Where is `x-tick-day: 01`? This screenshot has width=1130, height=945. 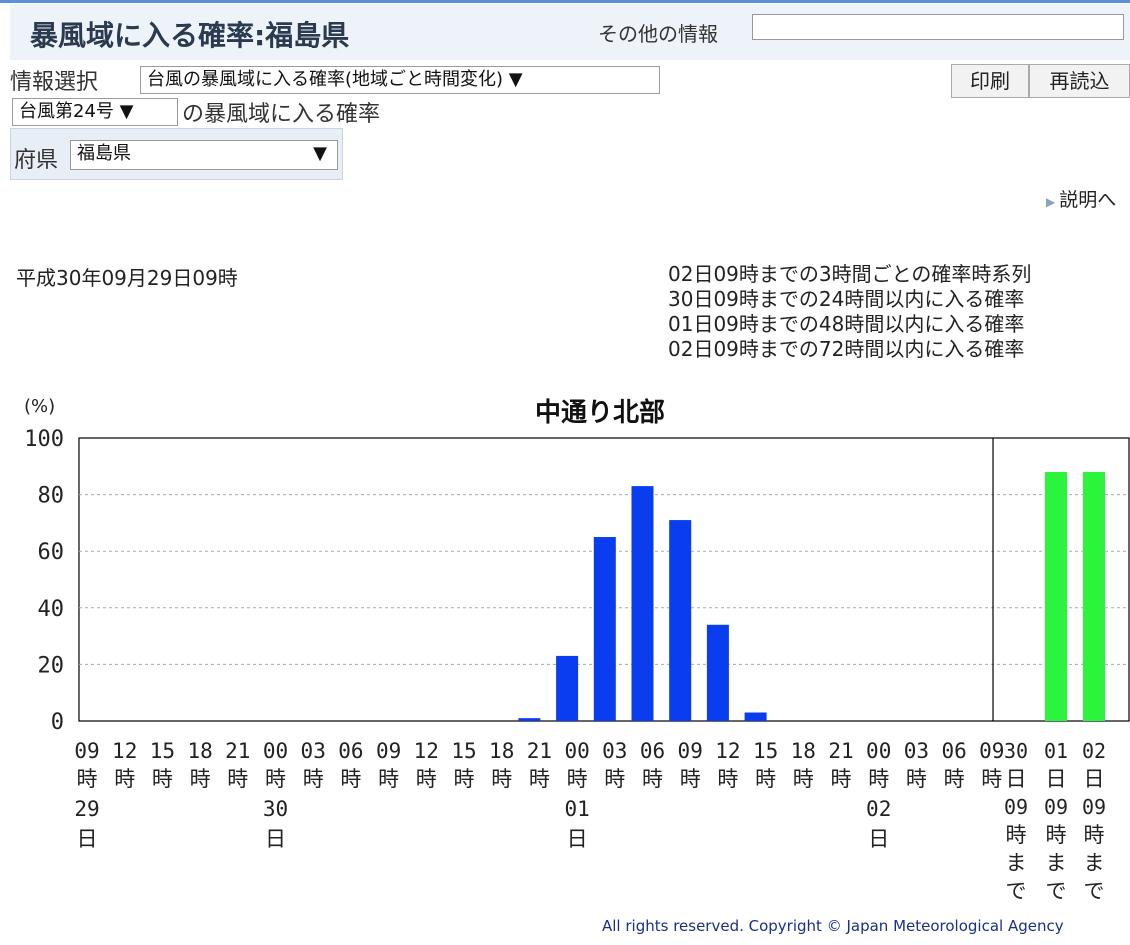
x-tick-day: 01 is located at coordinates (576, 809).